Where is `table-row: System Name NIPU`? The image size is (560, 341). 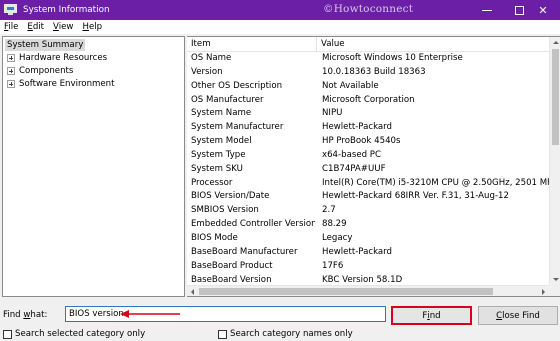
table-row: System Name NIPU is located at coordinates (368, 114).